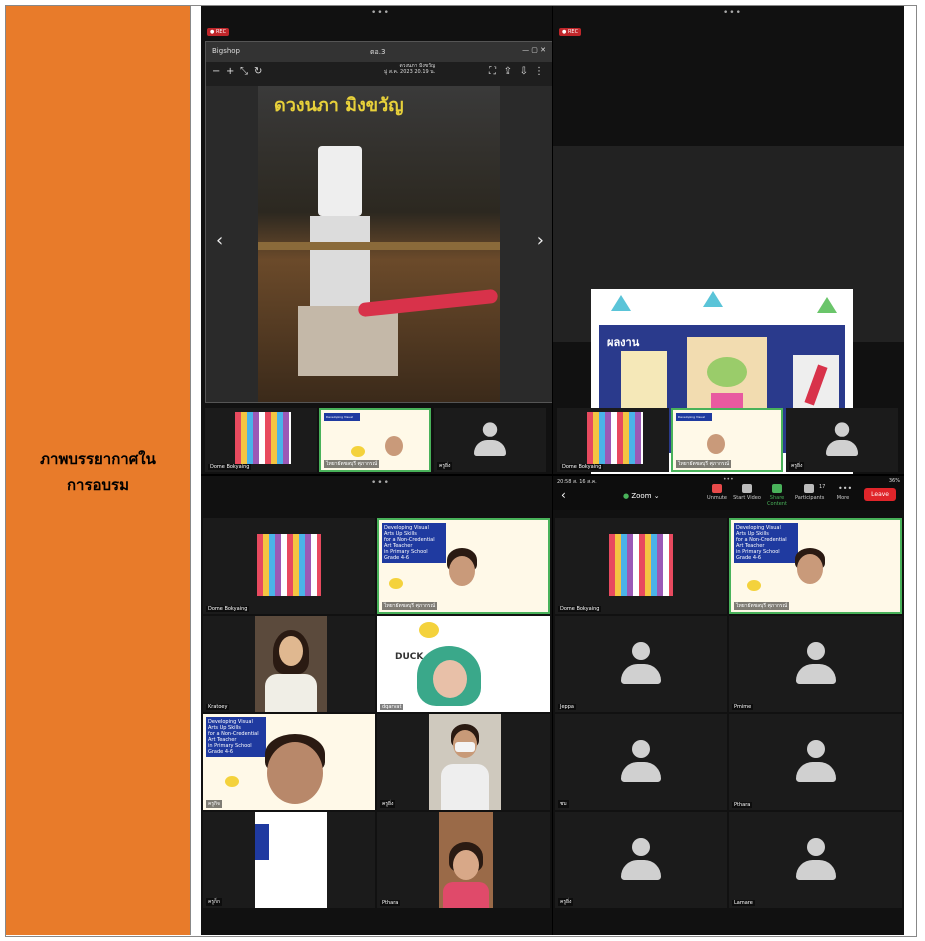 Image resolution: width=925 pixels, height=941 pixels. What do you see at coordinates (809, 488) in the screenshot?
I see `participants-icon` at bounding box center [809, 488].